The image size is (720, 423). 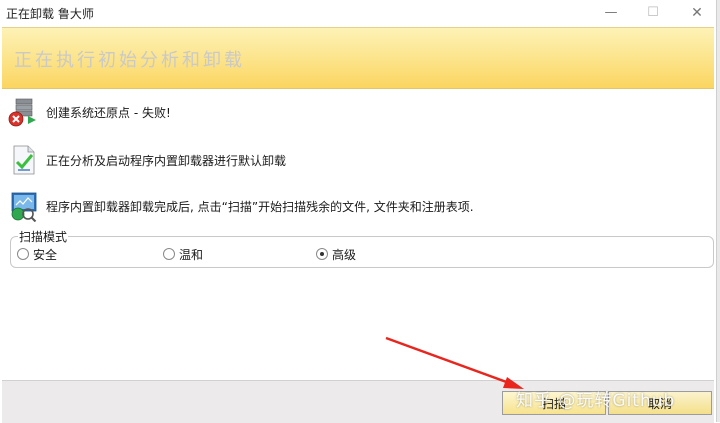 I want to click on radio-label: 温和, so click(x=191, y=254).